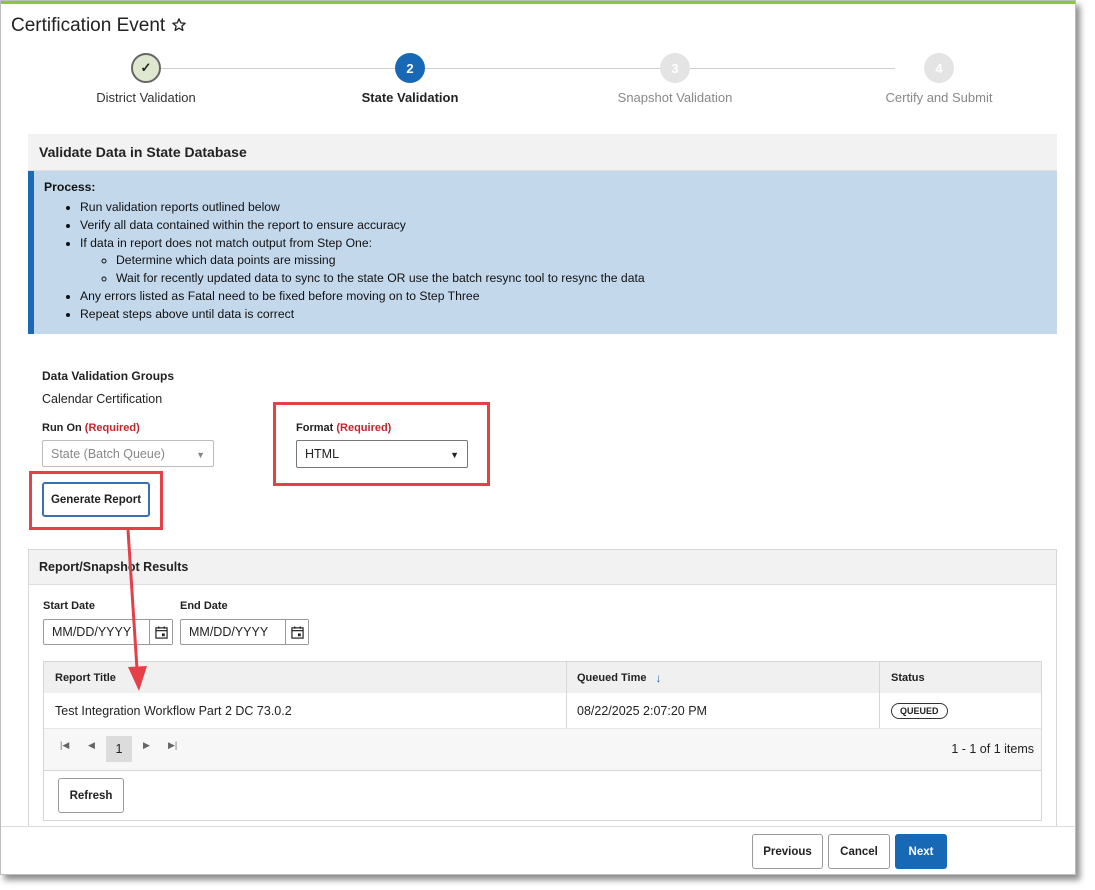  Describe the element at coordinates (859, 851) in the screenshot. I see `cancel-button: Cancel` at that location.